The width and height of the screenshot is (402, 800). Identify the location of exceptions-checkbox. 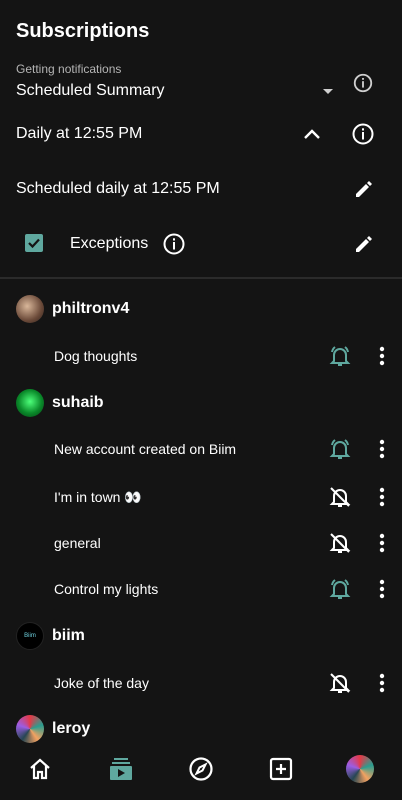
(34, 243).